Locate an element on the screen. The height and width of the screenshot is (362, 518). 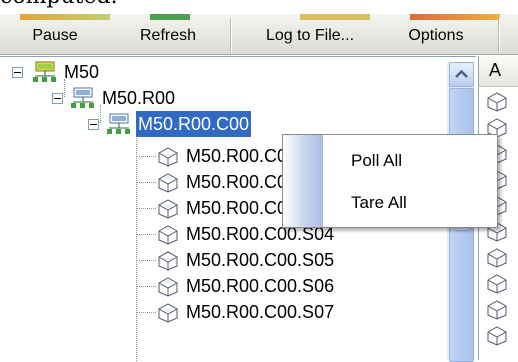
tree-node-selected: M50.R00.C00 is located at coordinates (193, 124).